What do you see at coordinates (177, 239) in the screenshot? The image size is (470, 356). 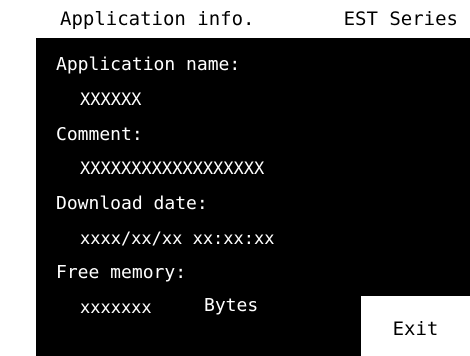 I see `download-date-value: xxxx/xx/xx xx:xx:xx` at bounding box center [177, 239].